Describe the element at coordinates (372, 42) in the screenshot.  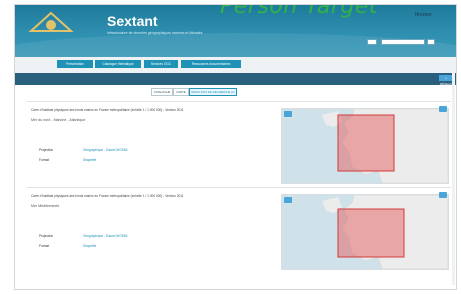
I see `language-select` at that location.